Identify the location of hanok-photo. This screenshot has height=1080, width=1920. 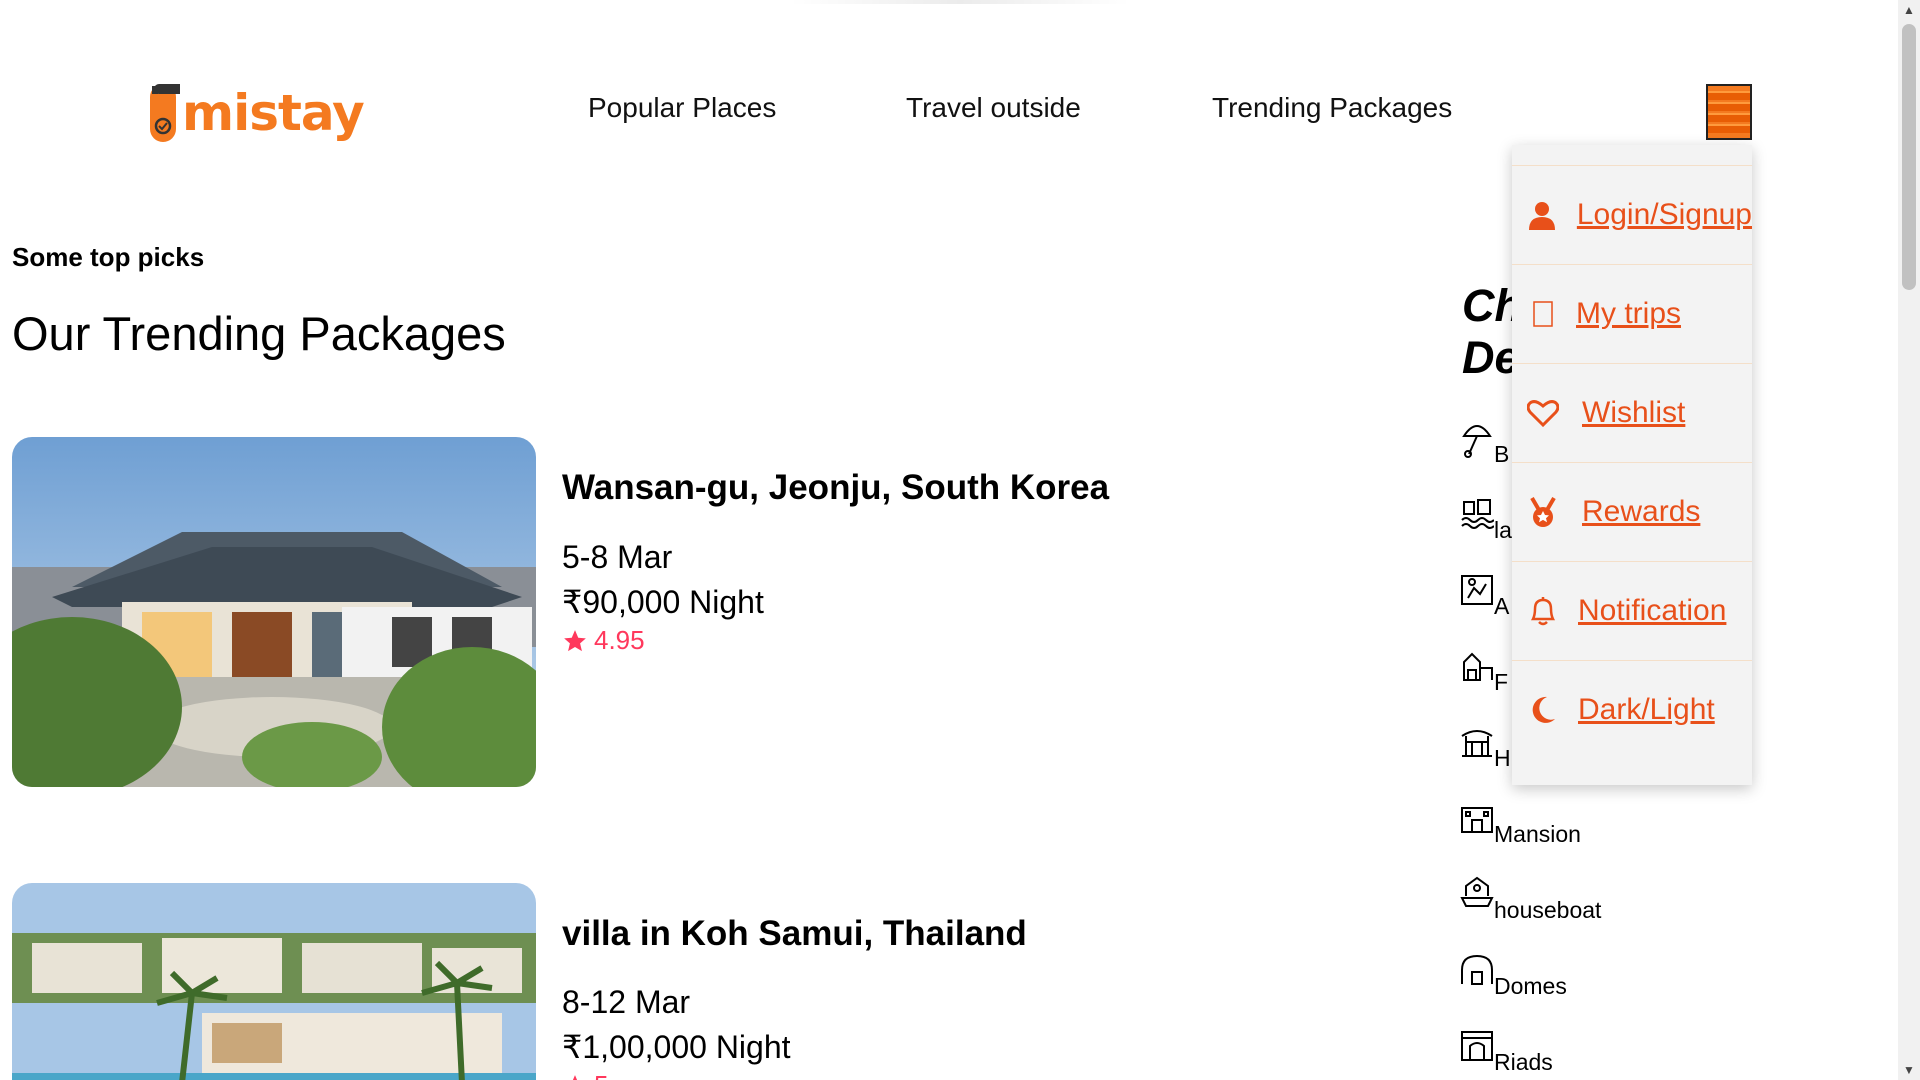
(274, 612).